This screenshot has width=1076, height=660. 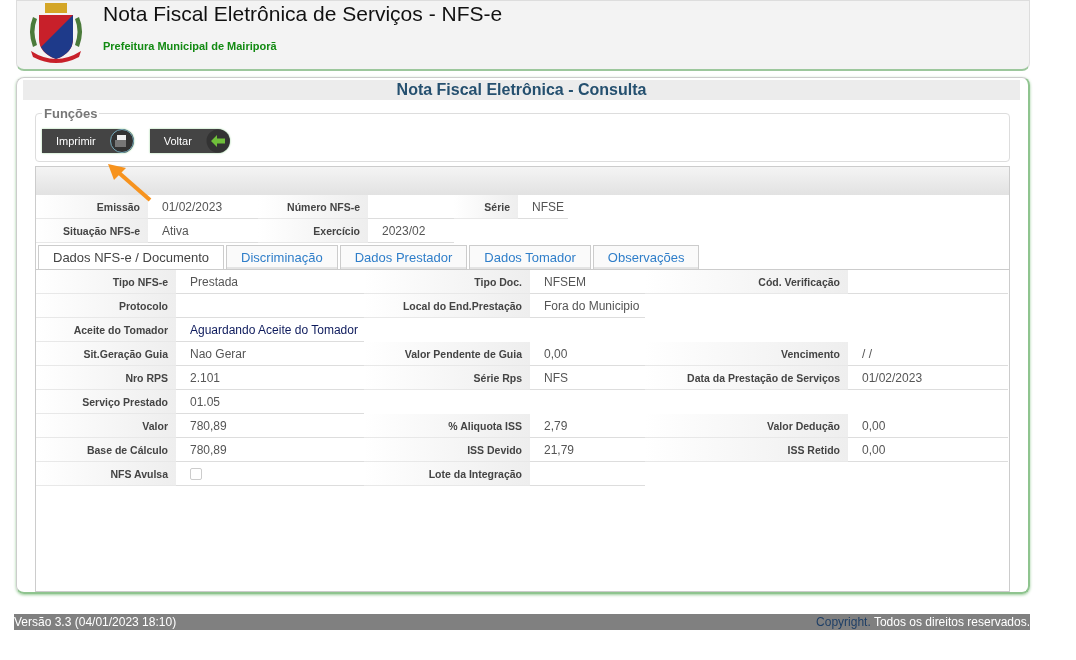 I want to click on field-label: Nro RPS, so click(x=106, y=378).